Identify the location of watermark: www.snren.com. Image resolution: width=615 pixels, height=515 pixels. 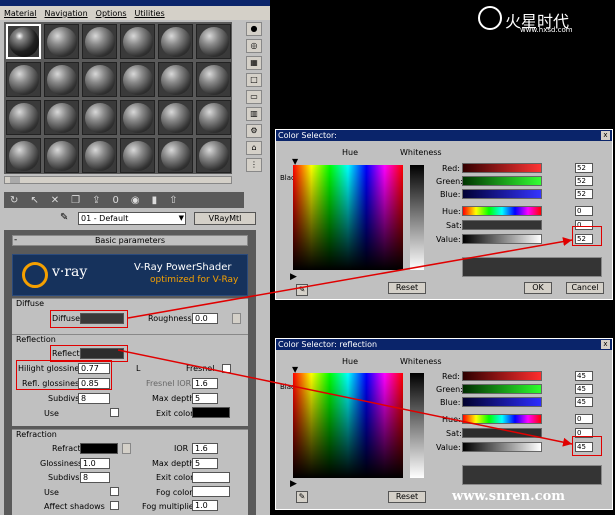
(509, 496).